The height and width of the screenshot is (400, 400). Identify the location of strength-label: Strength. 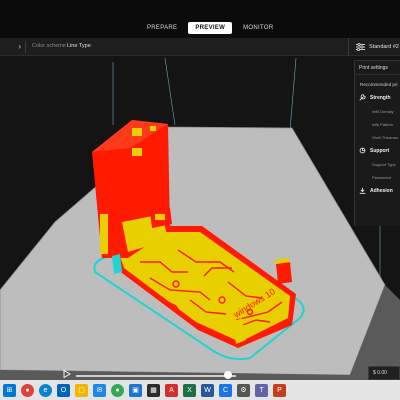
(380, 97).